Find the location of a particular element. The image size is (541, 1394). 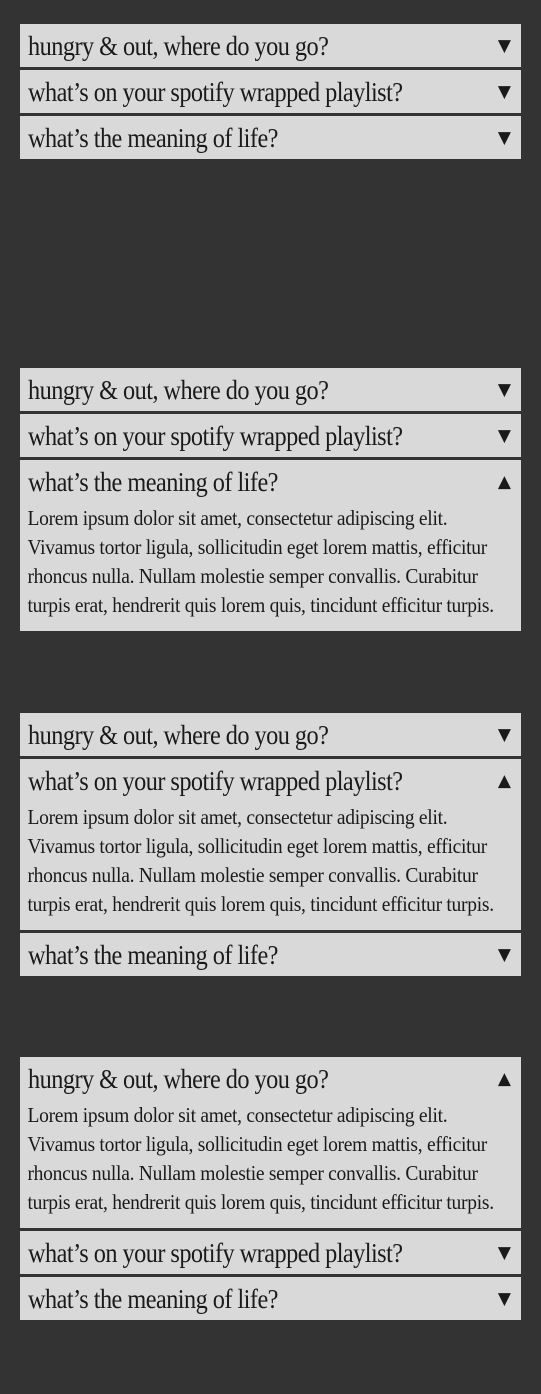

faq-question-toggle: what’s the meaning of life? ▲ is located at coordinates (270, 481).